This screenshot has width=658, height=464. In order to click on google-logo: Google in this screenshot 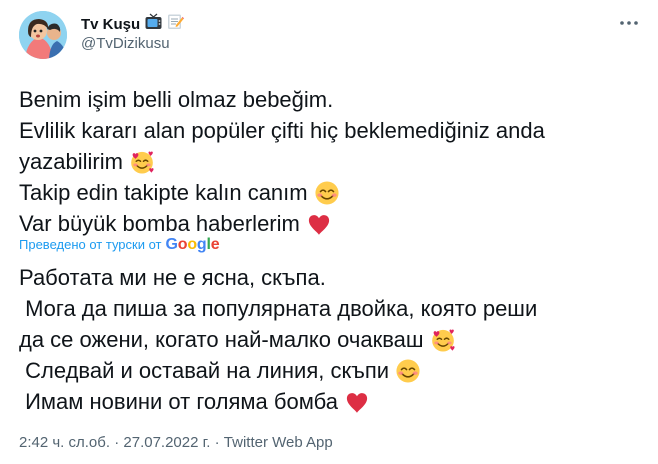, I will do `click(192, 244)`.